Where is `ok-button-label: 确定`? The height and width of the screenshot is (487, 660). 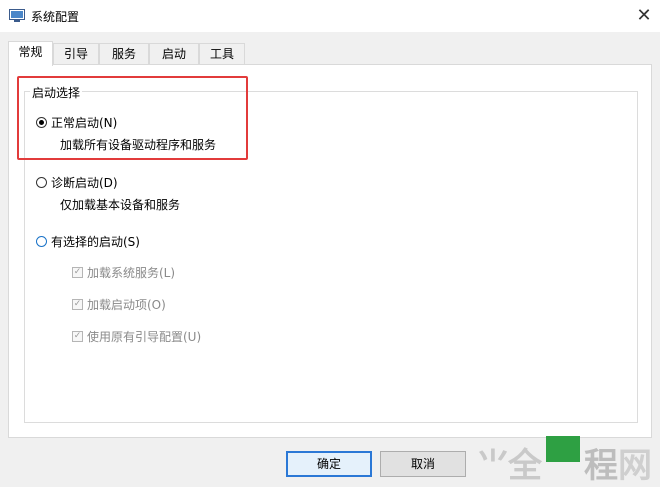 ok-button-label: 确定 is located at coordinates (328, 464).